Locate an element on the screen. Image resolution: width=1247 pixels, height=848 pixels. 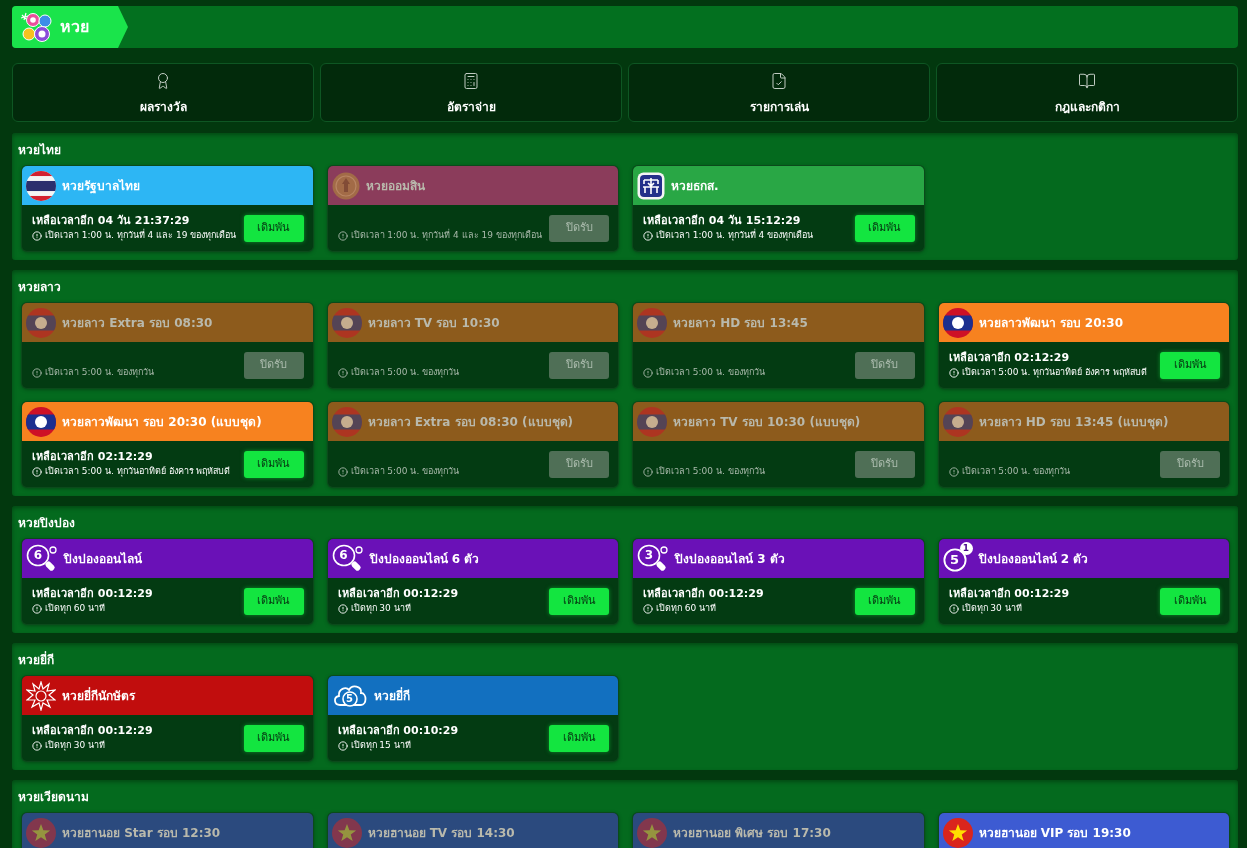
card-title: หวยยี่กี is located at coordinates (391, 695).